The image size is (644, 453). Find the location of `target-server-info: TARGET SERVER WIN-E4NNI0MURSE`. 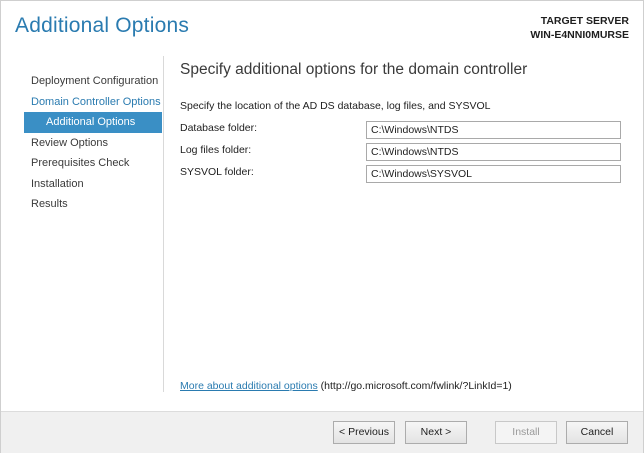

target-server-info: TARGET SERVER WIN-E4NNI0MURSE is located at coordinates (579, 28).